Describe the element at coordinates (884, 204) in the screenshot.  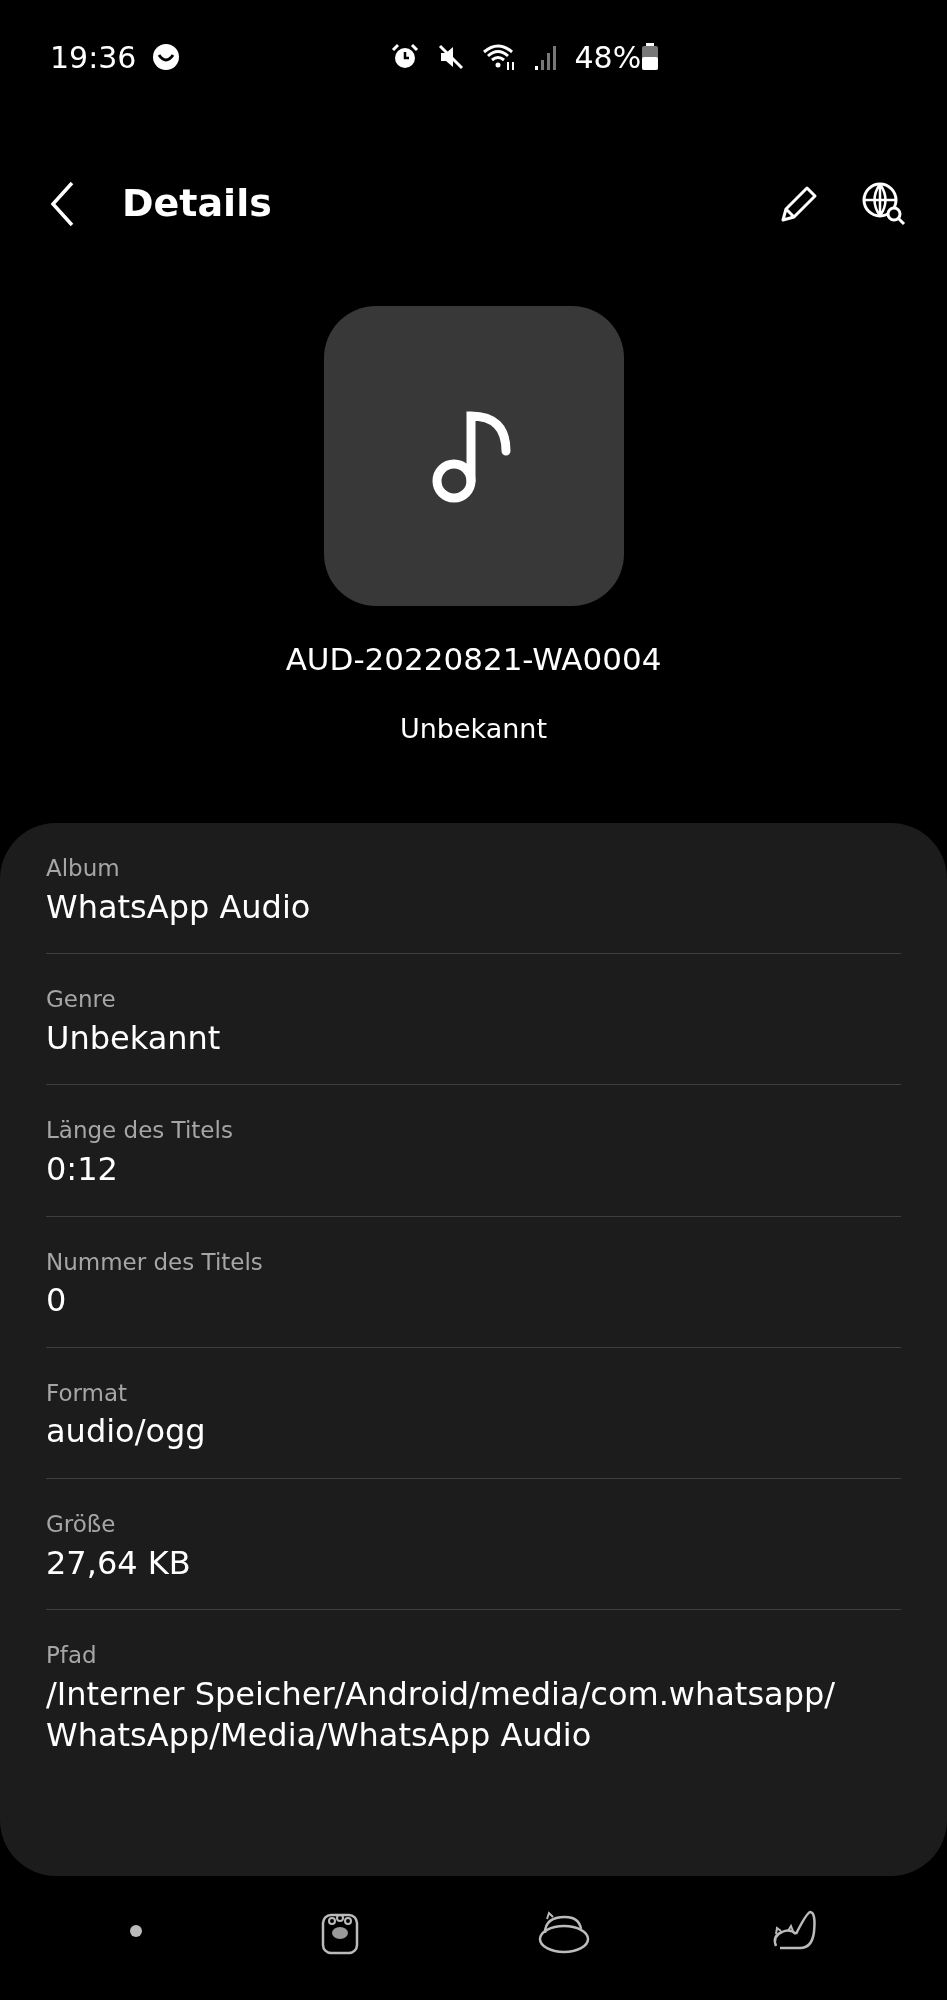
I see `web-search-icon` at that location.